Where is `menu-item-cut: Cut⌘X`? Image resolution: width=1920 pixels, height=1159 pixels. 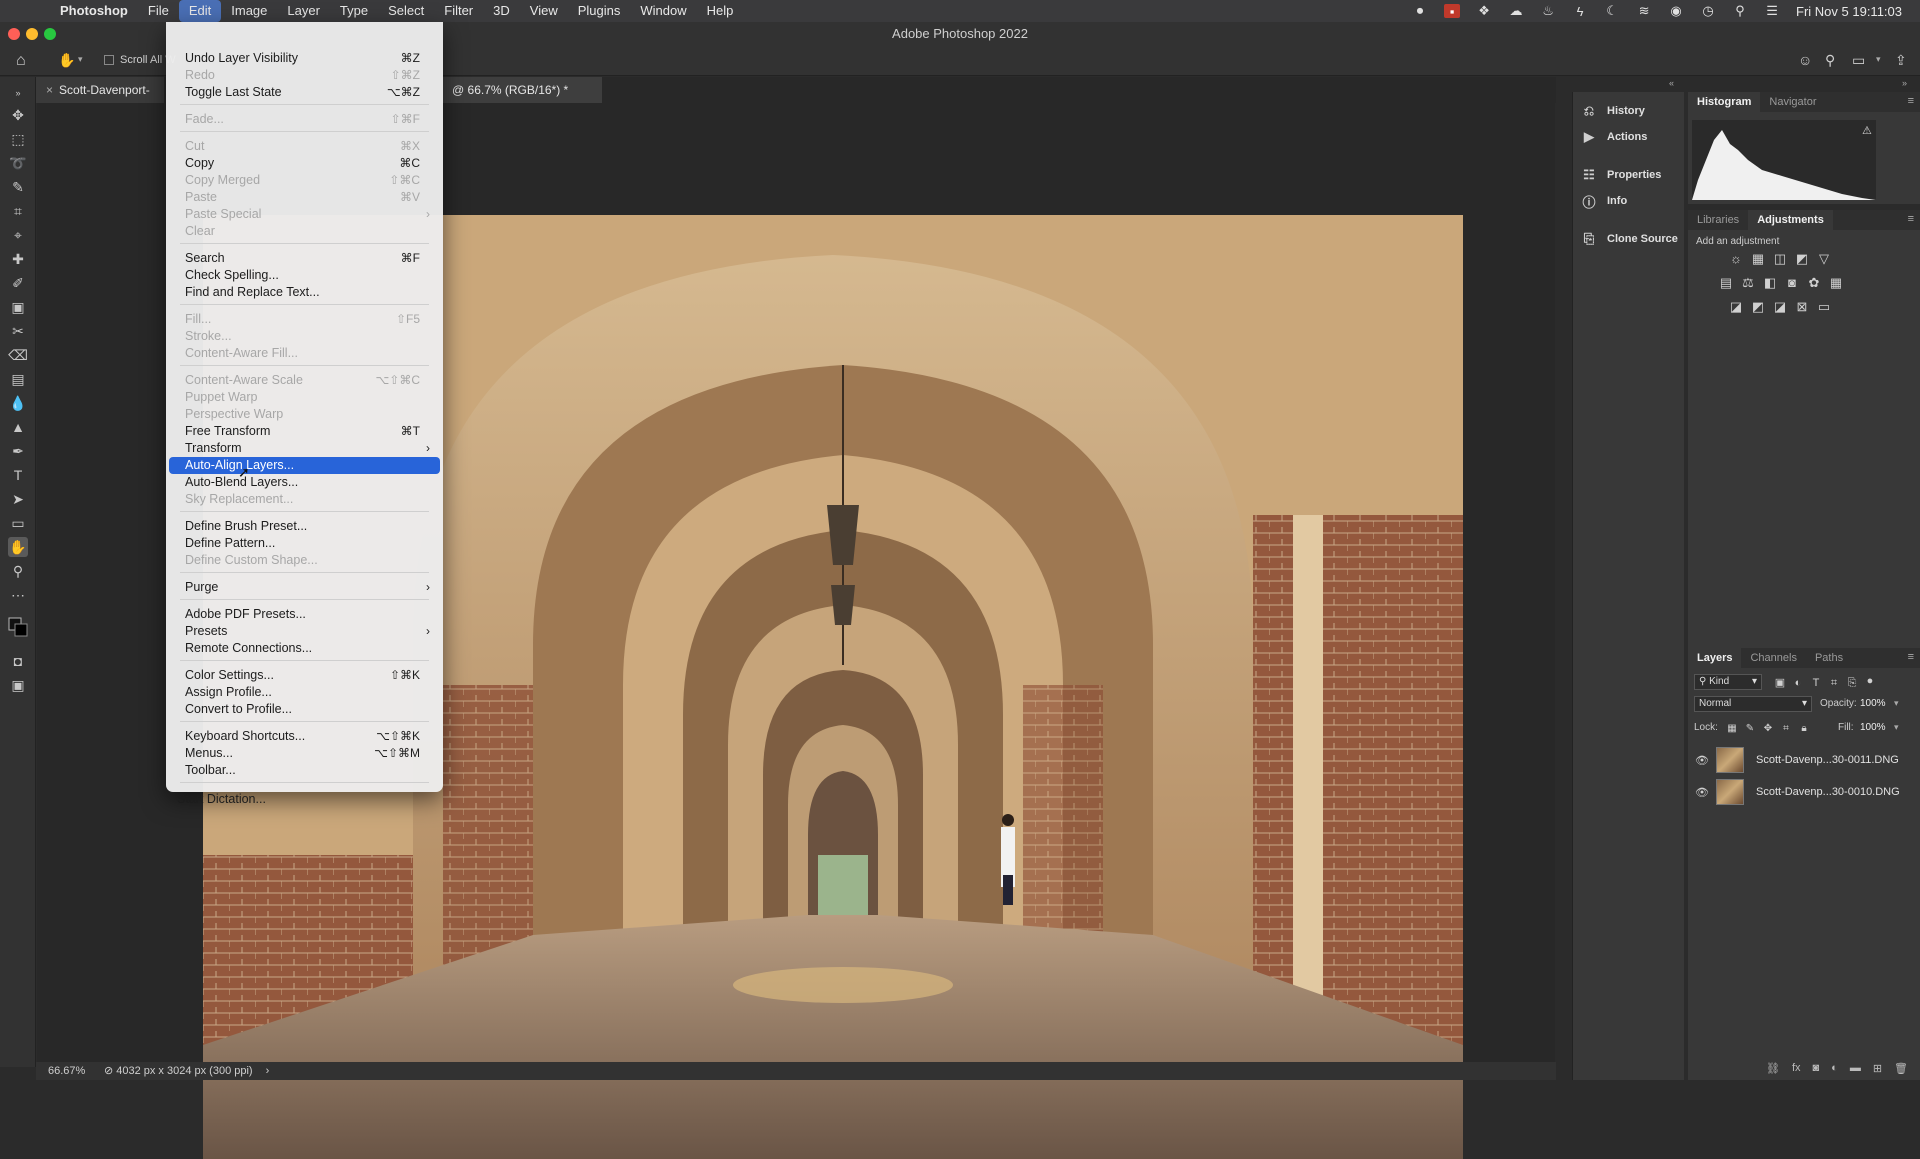
menu-item-cut: Cut⌘X is located at coordinates (304, 146).